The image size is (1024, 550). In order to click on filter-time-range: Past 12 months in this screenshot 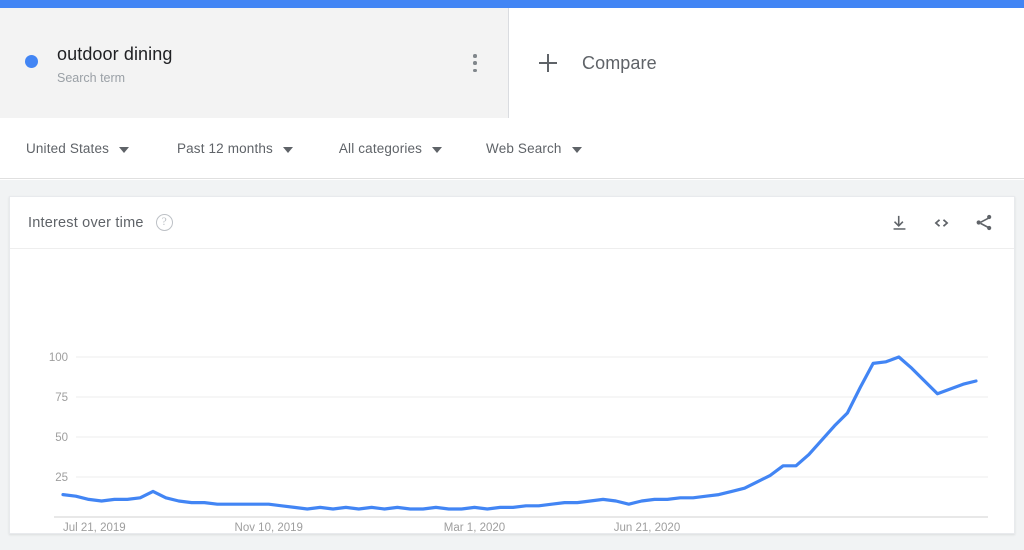, I will do `click(235, 148)`.